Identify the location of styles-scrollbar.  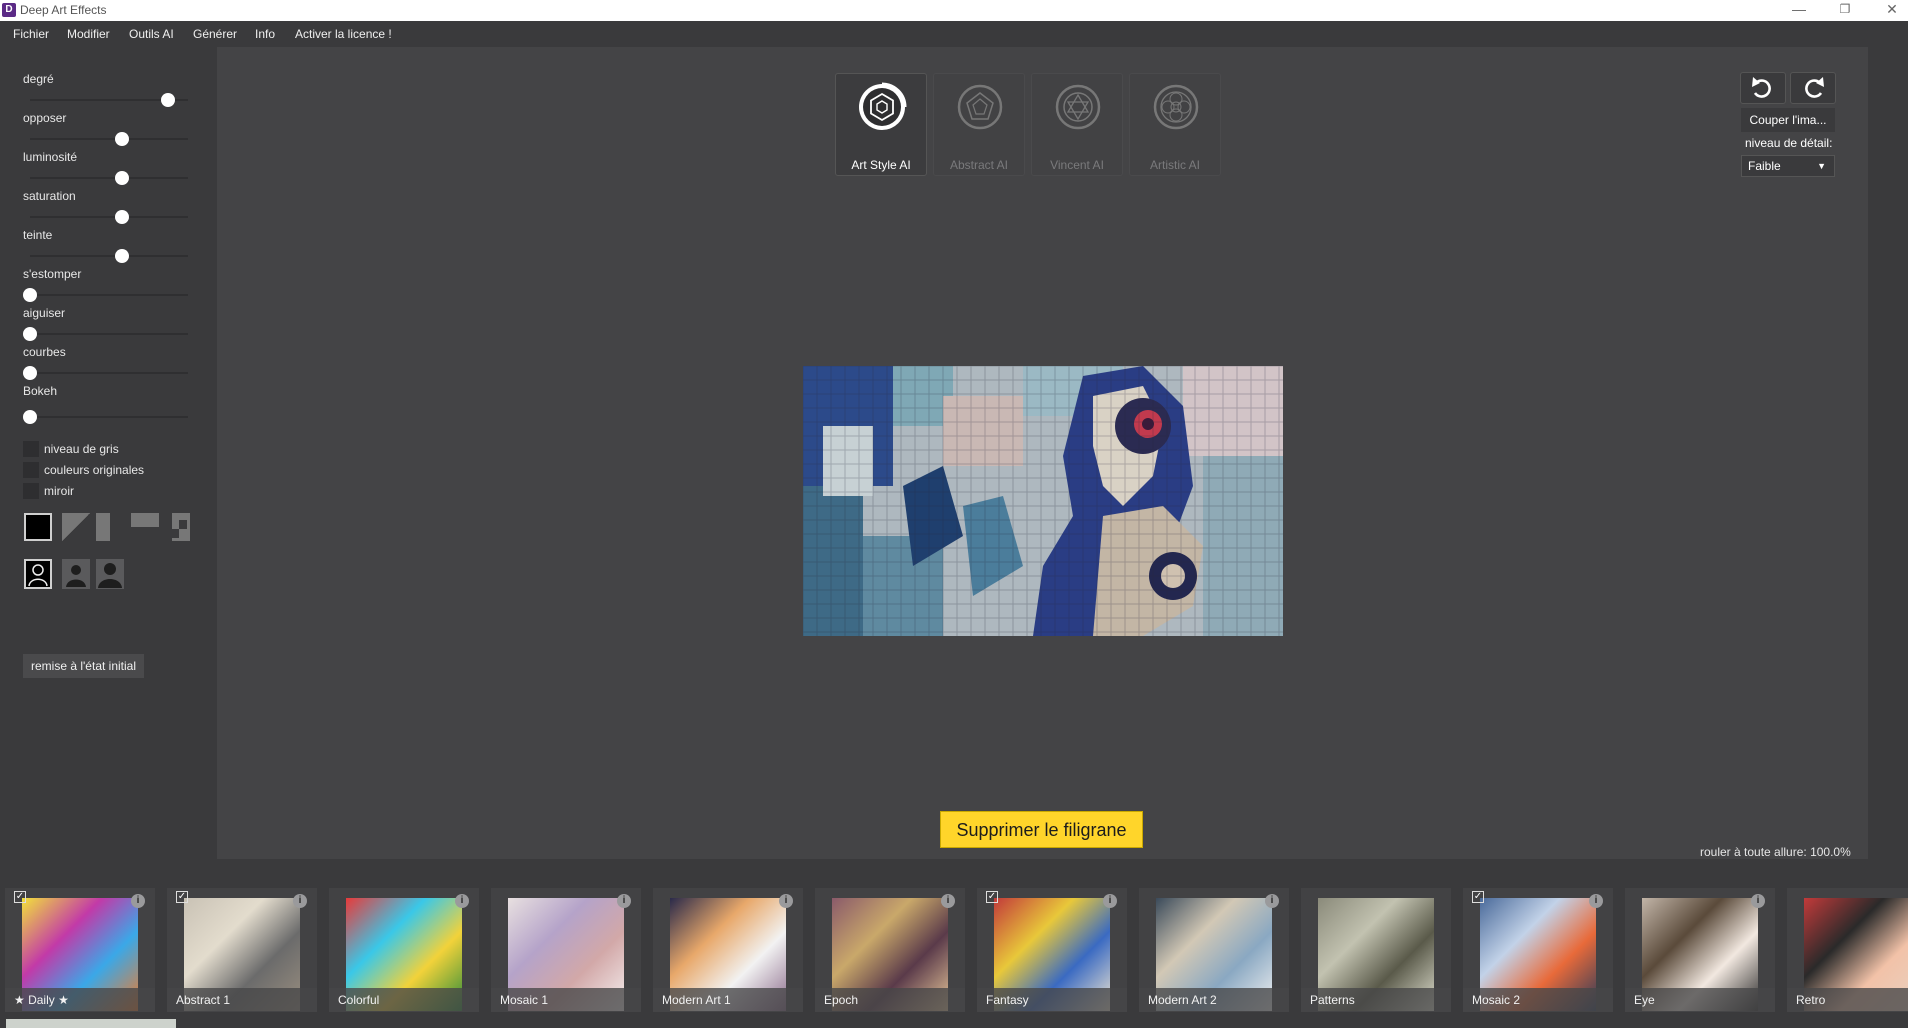
(91, 1023).